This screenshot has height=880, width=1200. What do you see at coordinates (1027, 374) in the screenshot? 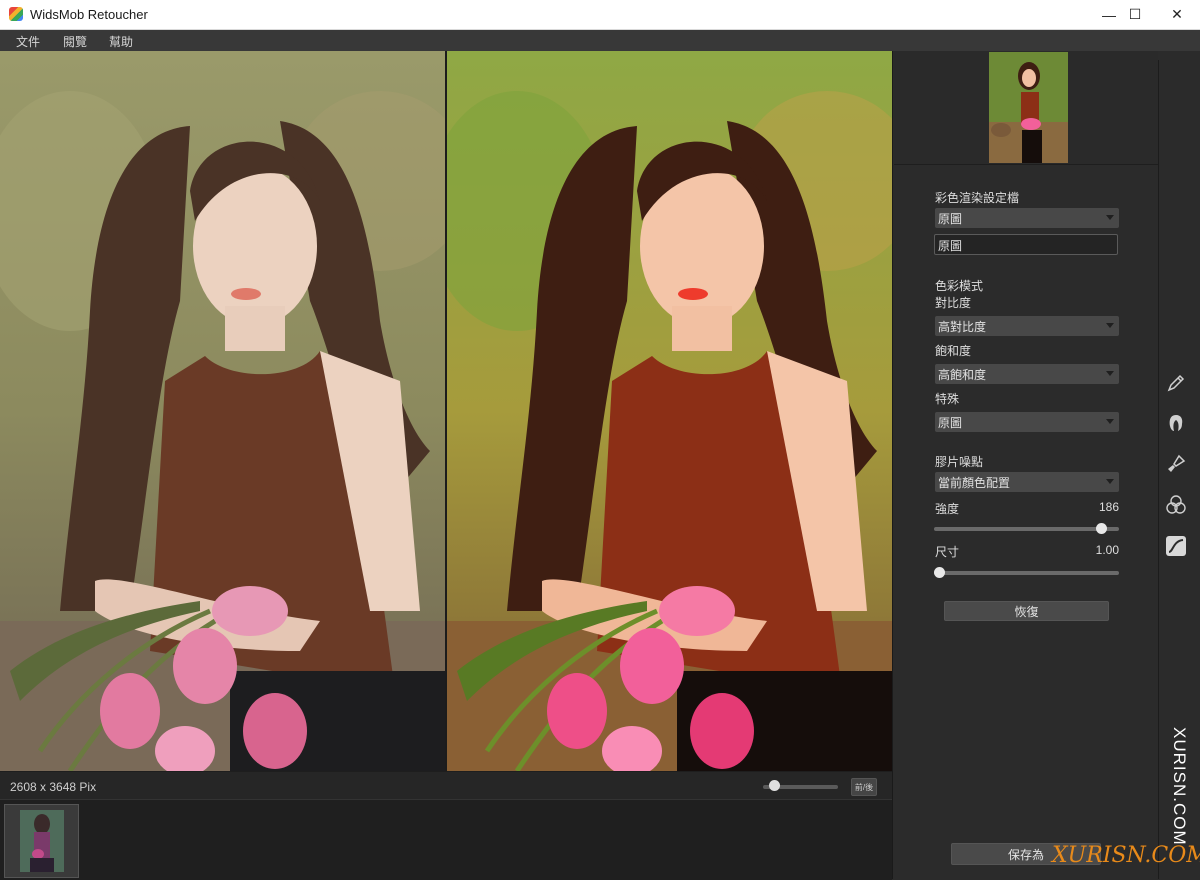
I see `saturation-dropdown: 高飽和度` at bounding box center [1027, 374].